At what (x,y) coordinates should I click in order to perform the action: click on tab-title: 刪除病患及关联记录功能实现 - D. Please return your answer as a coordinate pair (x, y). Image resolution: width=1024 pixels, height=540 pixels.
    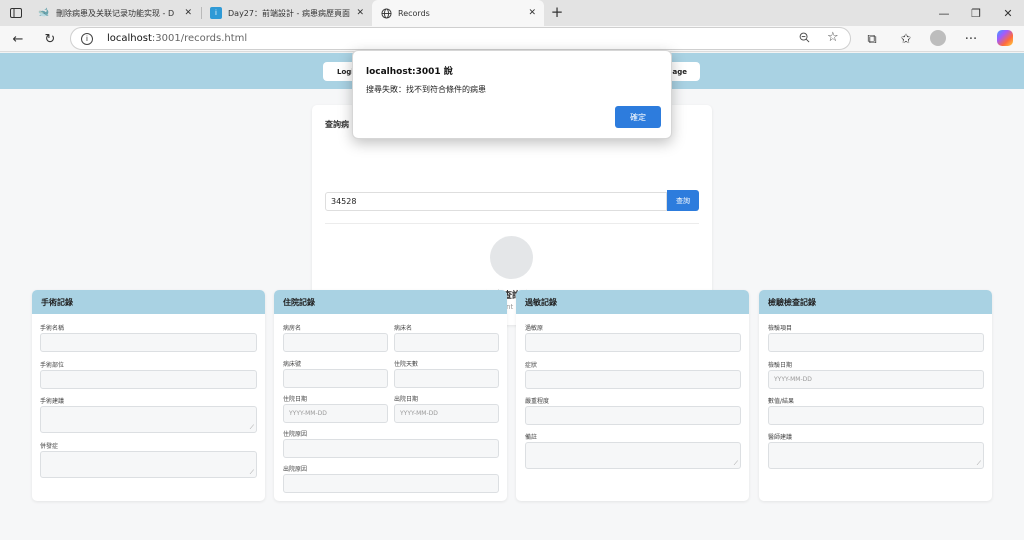
    Looking at the image, I should click on (115, 13).